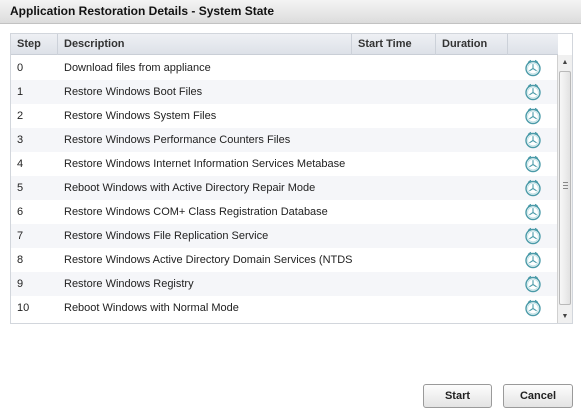 The height and width of the screenshot is (416, 581). I want to click on column-header-description: Description, so click(205, 44).